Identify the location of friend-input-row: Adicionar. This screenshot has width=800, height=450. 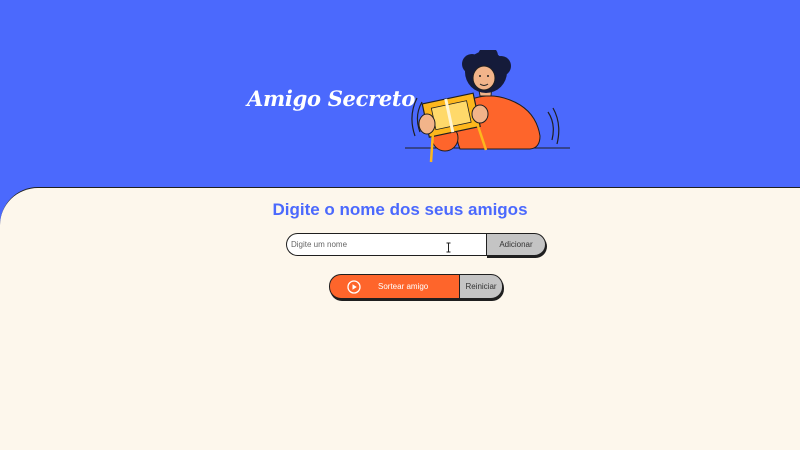
(416, 244).